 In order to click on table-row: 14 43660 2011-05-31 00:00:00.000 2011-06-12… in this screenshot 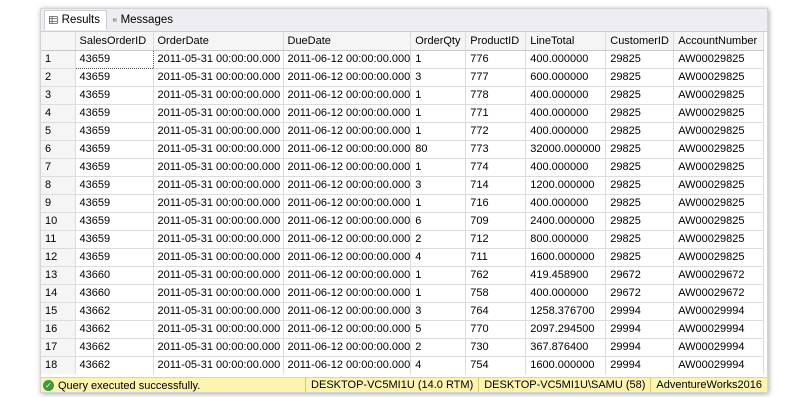, I will do `click(403, 293)`.